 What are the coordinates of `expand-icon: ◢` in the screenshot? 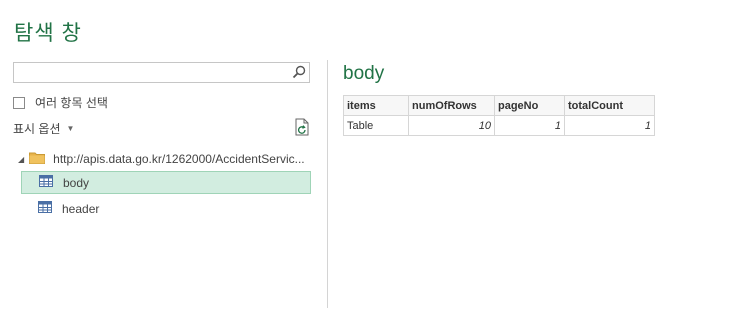 It's located at (21, 159).